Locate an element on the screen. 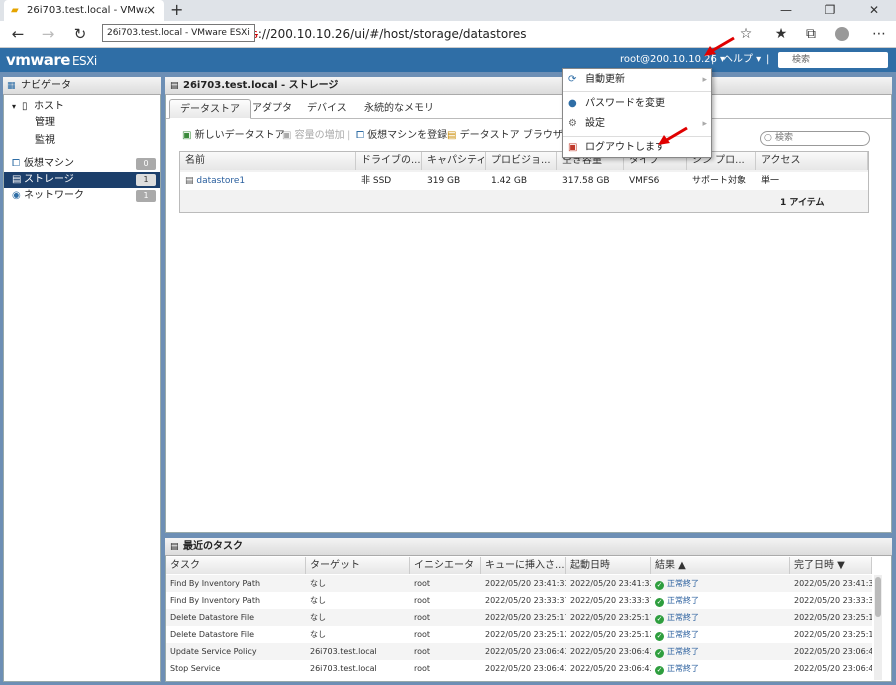 The image size is (896, 685). nav-item-vms: ⧠ 仮想マシン 0 is located at coordinates (82, 164).